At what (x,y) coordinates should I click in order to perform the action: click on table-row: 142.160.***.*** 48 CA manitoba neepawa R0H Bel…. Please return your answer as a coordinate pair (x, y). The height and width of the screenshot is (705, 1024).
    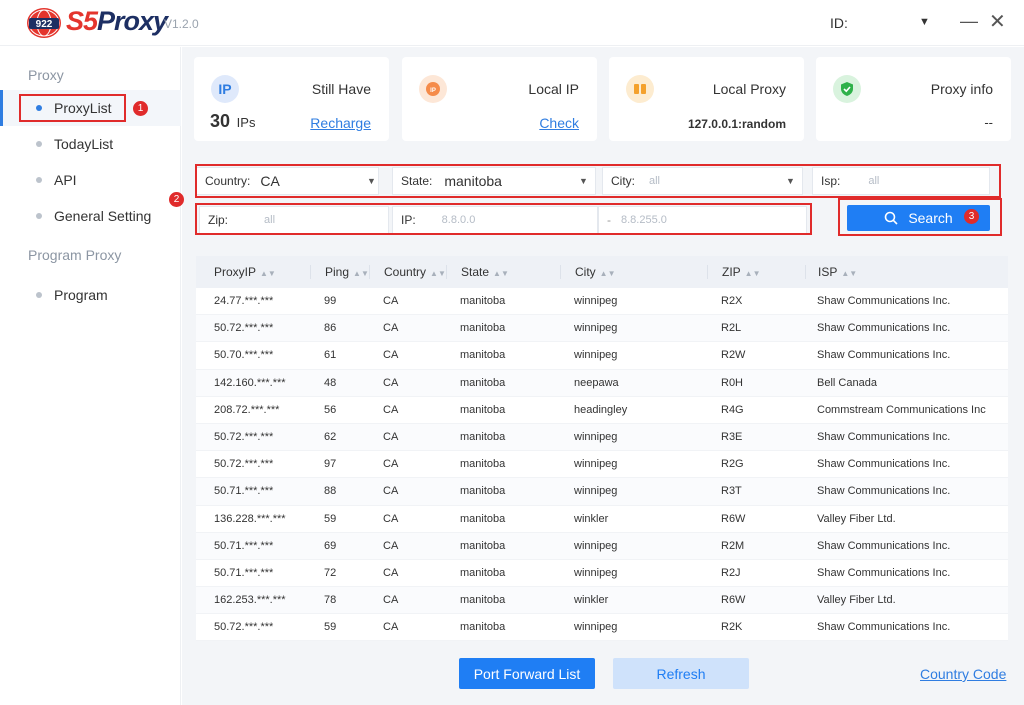
    Looking at the image, I should click on (602, 383).